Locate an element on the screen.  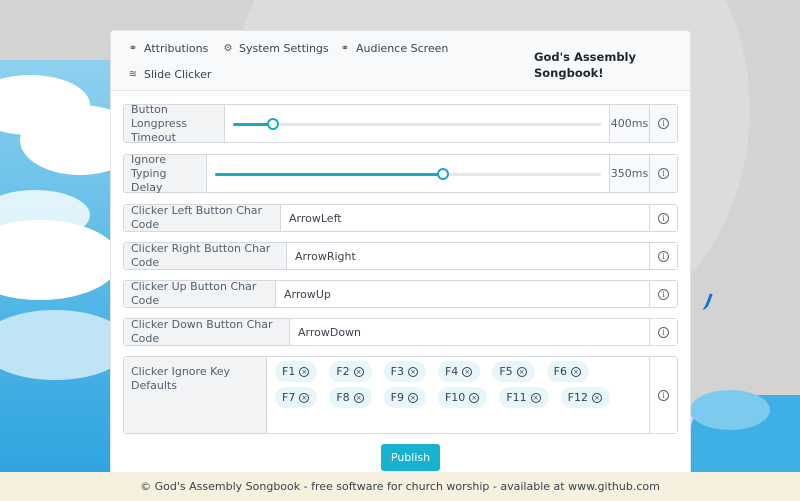
ignore-keys-label: Clicker Ignore Key Defaults is located at coordinates (195, 395).